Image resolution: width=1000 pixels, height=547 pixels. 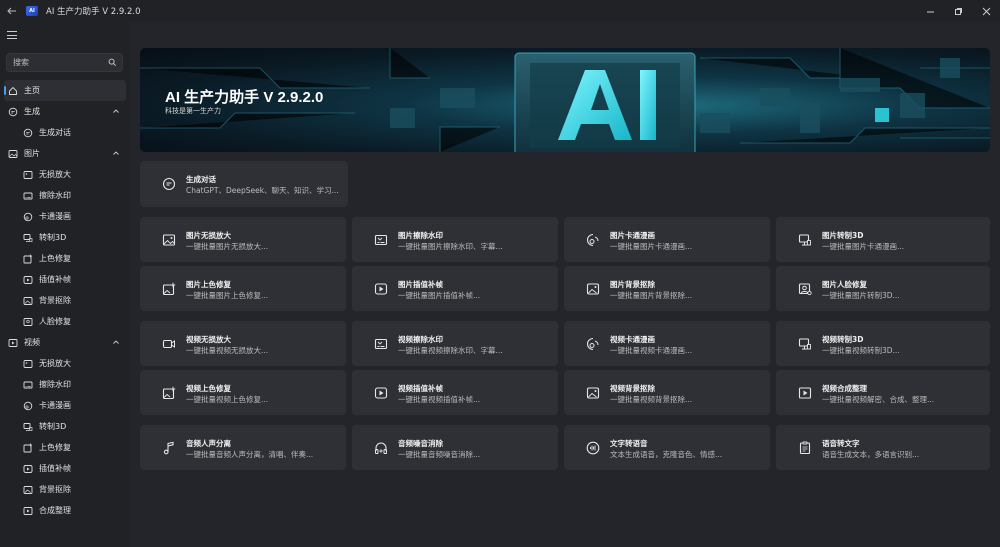 I want to click on nav-video-upscale: 无损放大, so click(x=65, y=363).